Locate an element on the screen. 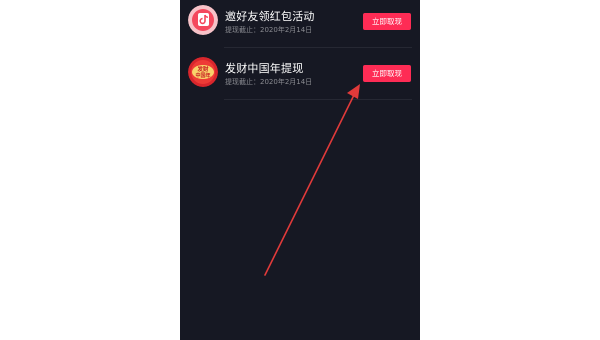 The width and height of the screenshot is (600, 340). svg-text: 发财 is located at coordinates (202, 69).